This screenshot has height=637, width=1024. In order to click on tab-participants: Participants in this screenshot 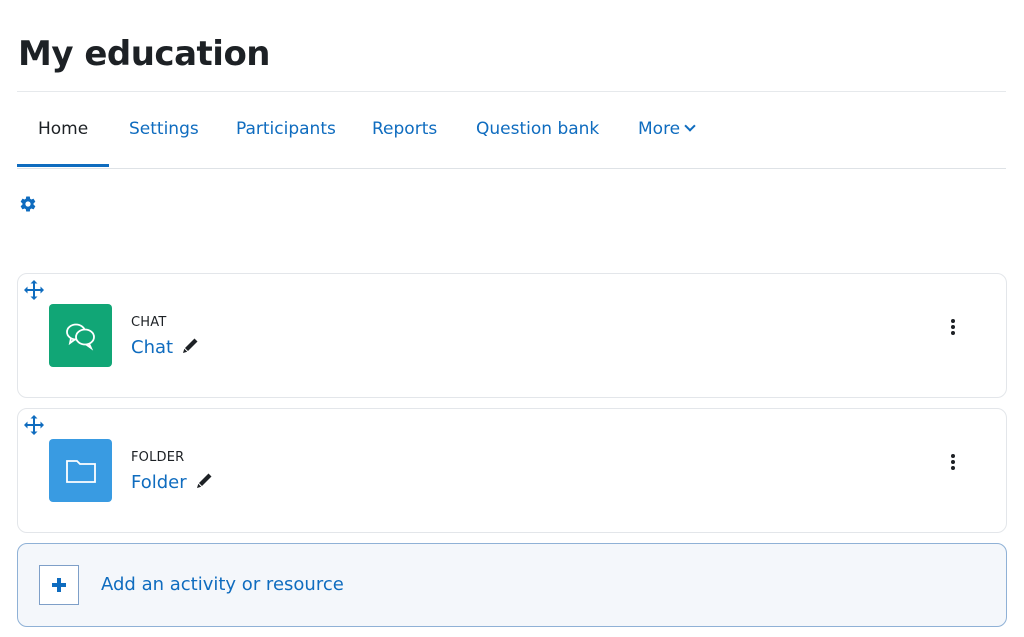, I will do `click(286, 130)`.